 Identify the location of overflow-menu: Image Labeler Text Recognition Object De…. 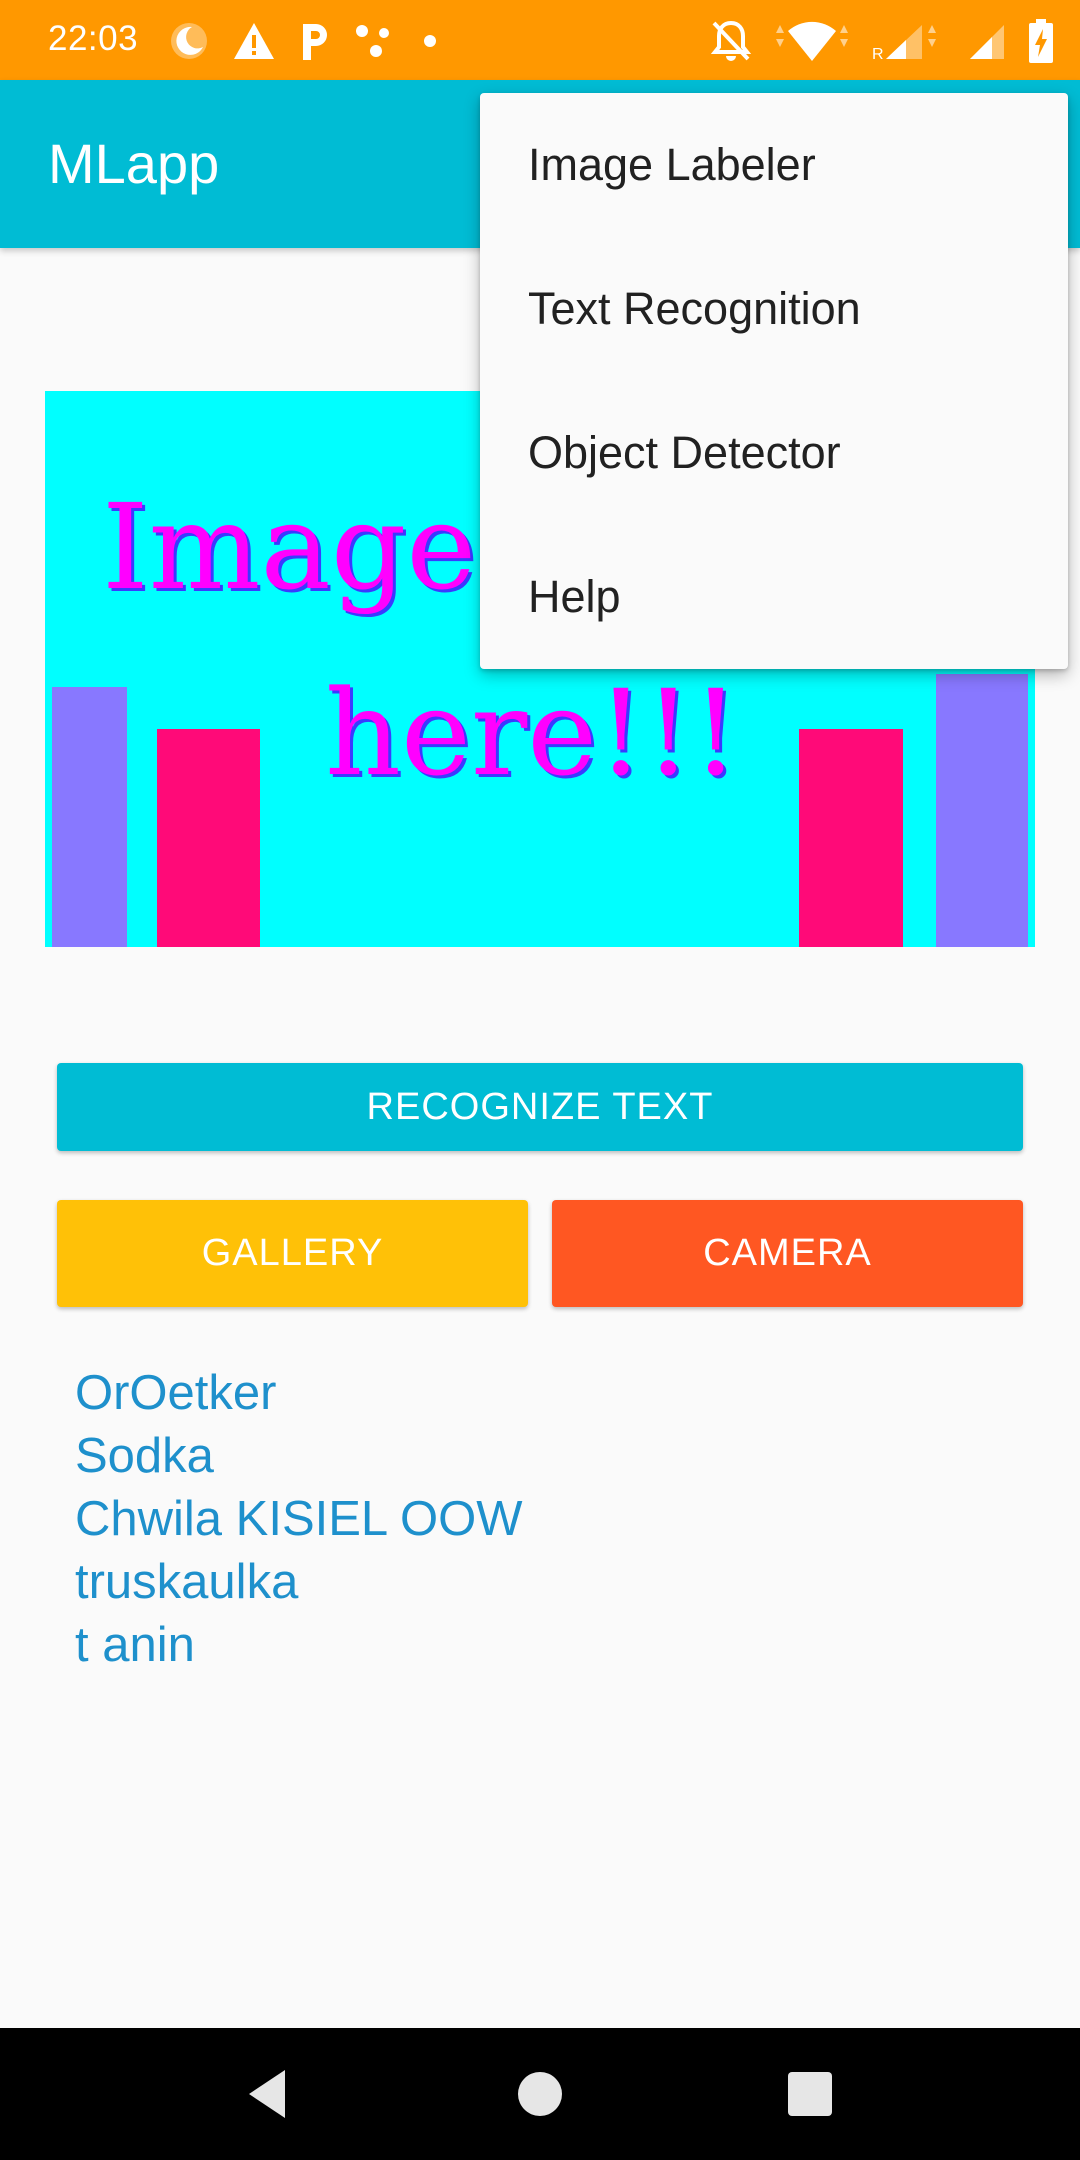
(774, 381).